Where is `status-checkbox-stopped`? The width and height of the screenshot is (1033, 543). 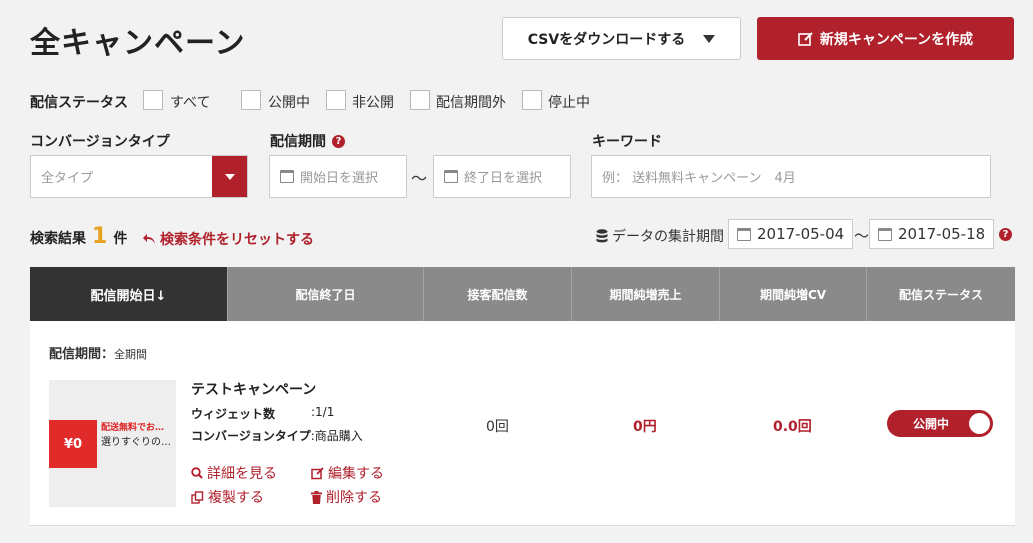 status-checkbox-stopped is located at coordinates (532, 100).